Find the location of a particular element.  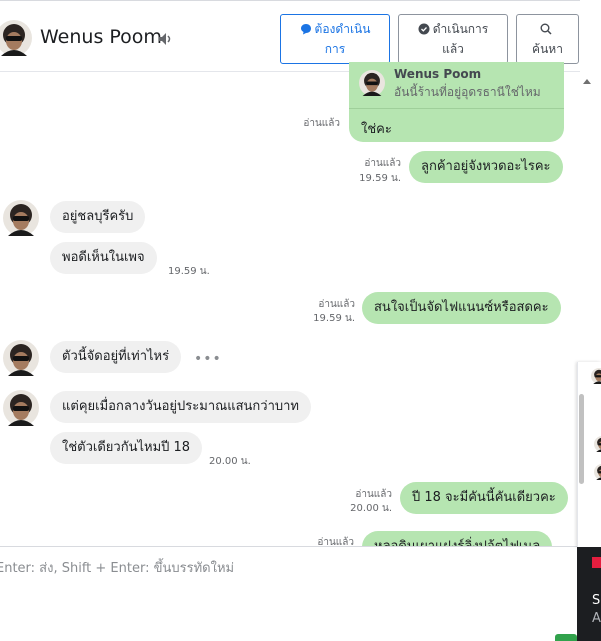

outgoing-message: ลูกค้าอยู่จังหวดอะไรคะ is located at coordinates (486, 167).